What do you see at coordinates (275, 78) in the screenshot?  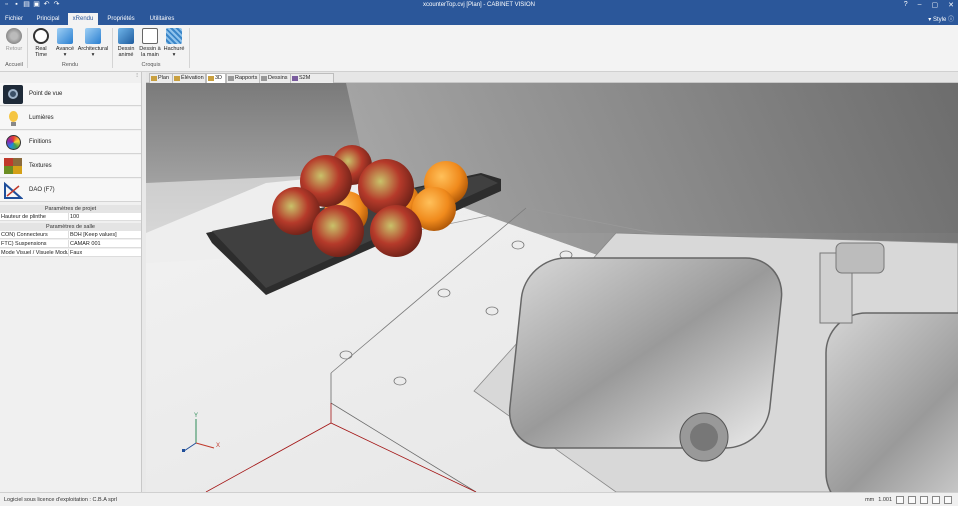 I see `tab-dessins: Dessins` at bounding box center [275, 78].